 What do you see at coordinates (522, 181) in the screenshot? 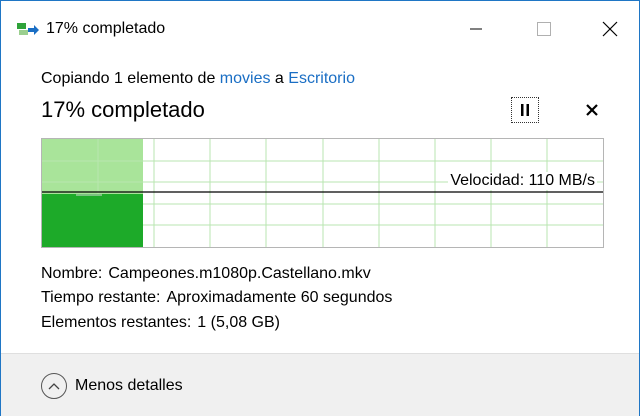
I see `speed-label: Velocidad: 110 MB/s` at bounding box center [522, 181].